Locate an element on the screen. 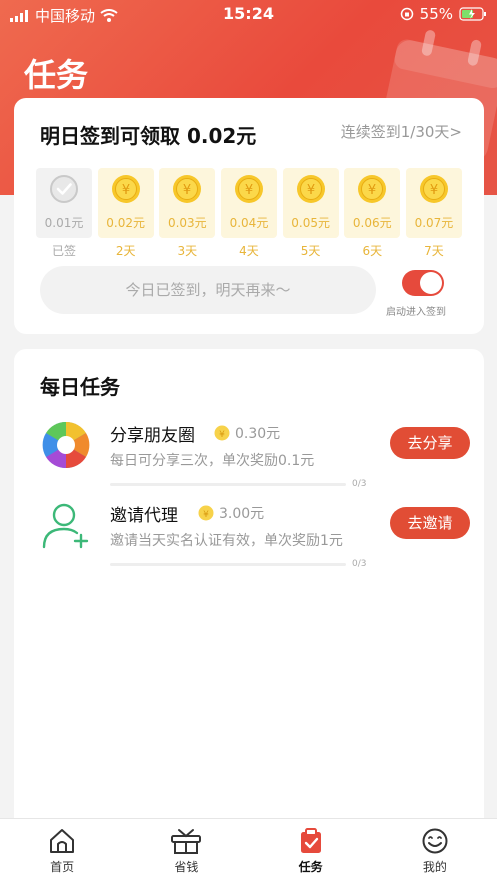 The height and width of the screenshot is (883, 497). check-circle-icon is located at coordinates (64, 189).